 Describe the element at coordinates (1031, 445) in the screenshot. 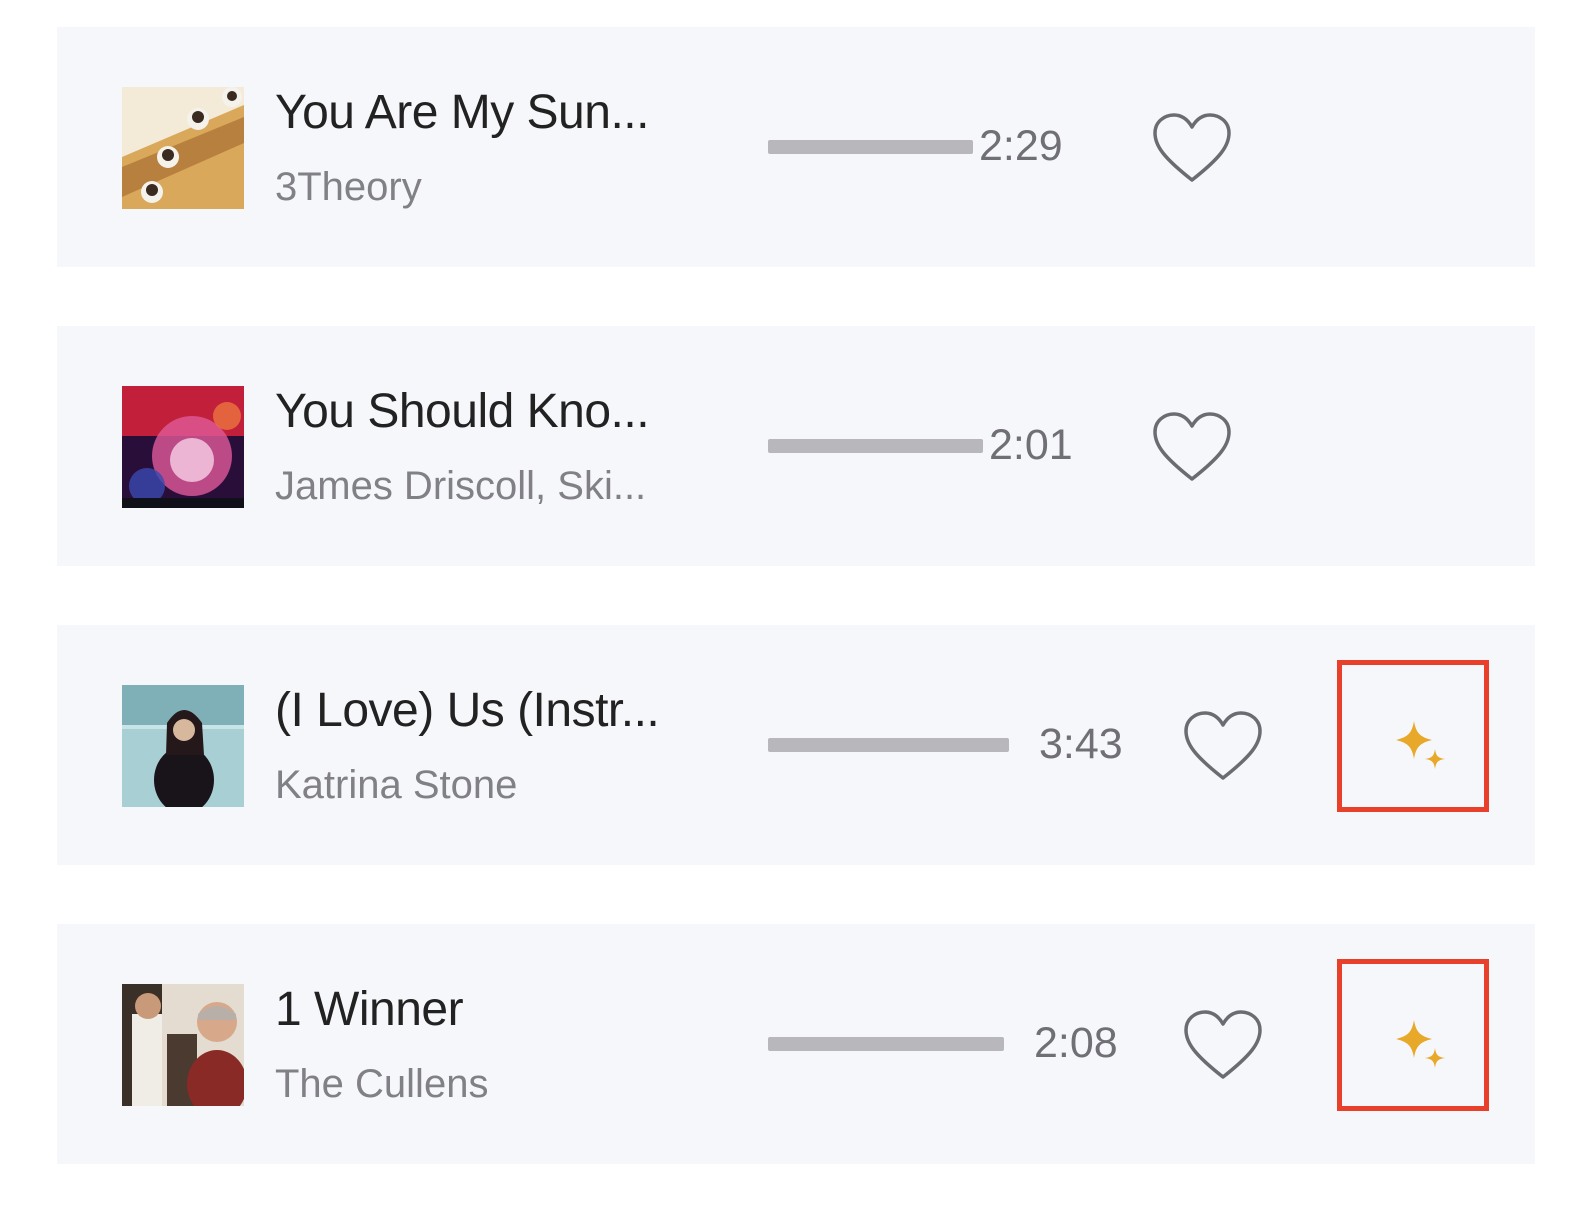

I see `track-duration: 2:01` at that location.